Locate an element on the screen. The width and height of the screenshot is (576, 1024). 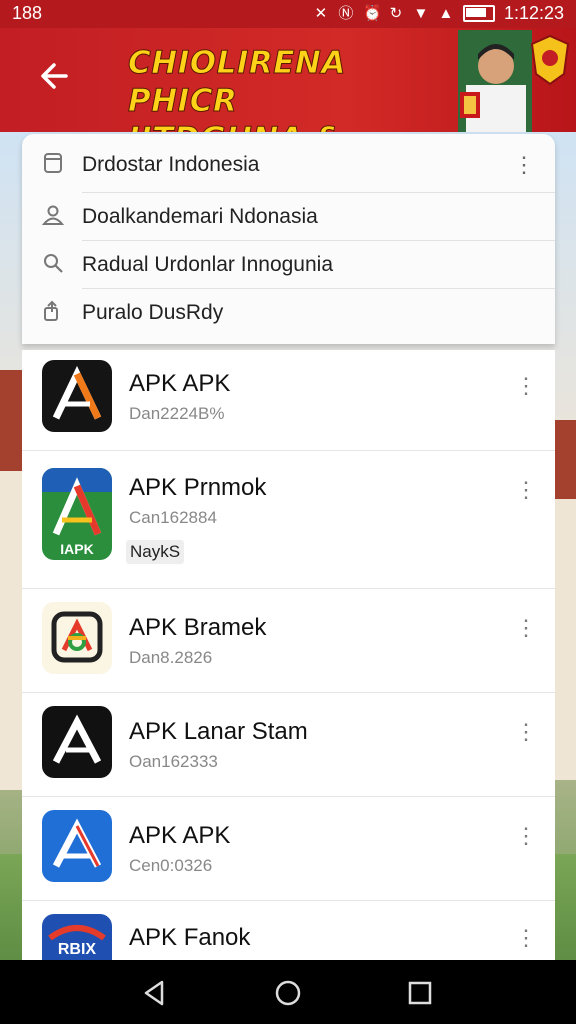
list-item: APK APK Dan2224B% ⋮ is located at coordinates (288, 404).